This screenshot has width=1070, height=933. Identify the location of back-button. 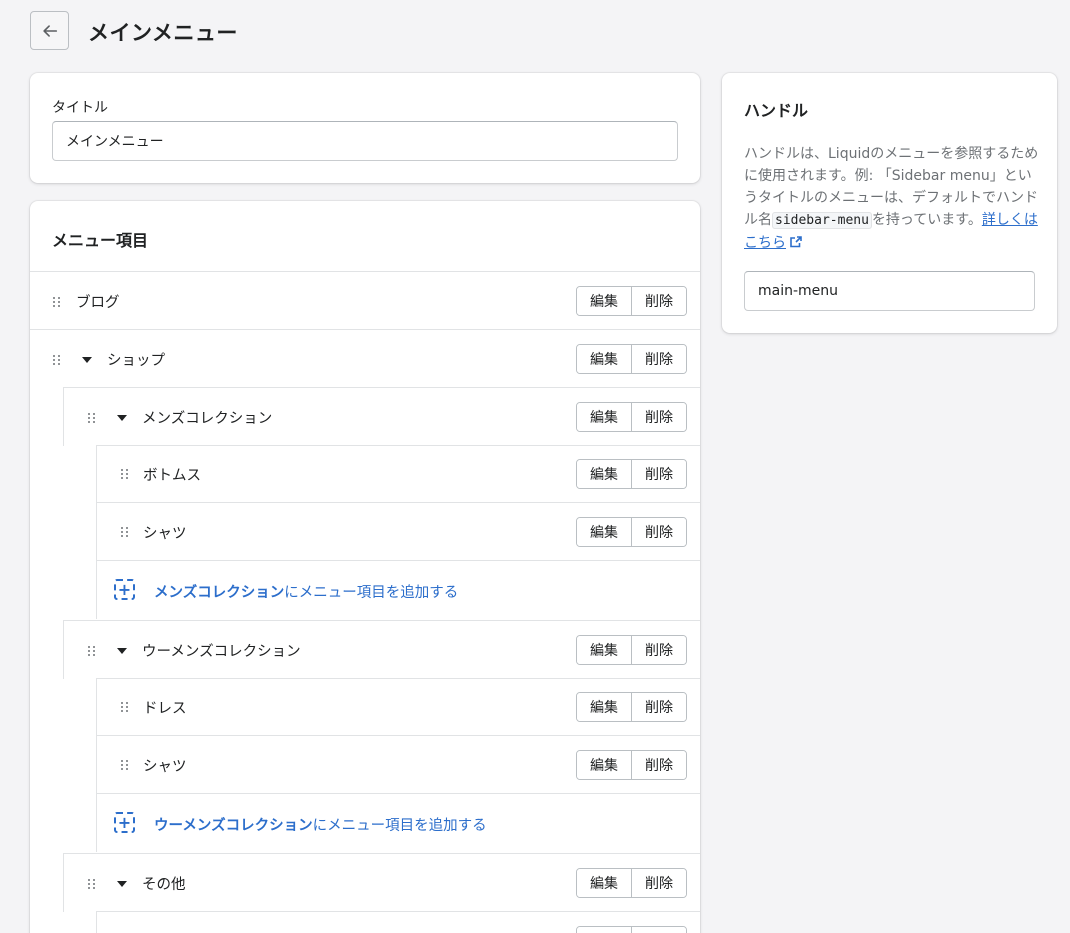
(49, 30).